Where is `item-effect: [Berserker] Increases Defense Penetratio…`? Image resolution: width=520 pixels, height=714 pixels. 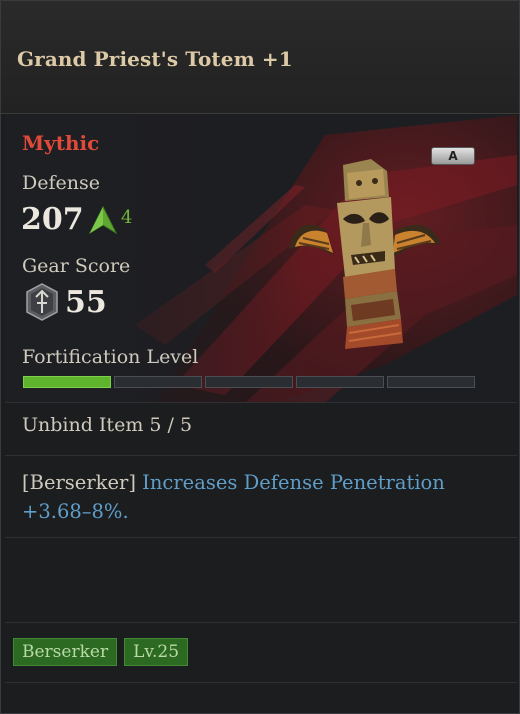 item-effect: [Berserker] Increases Defense Penetratio… is located at coordinates (262, 497).